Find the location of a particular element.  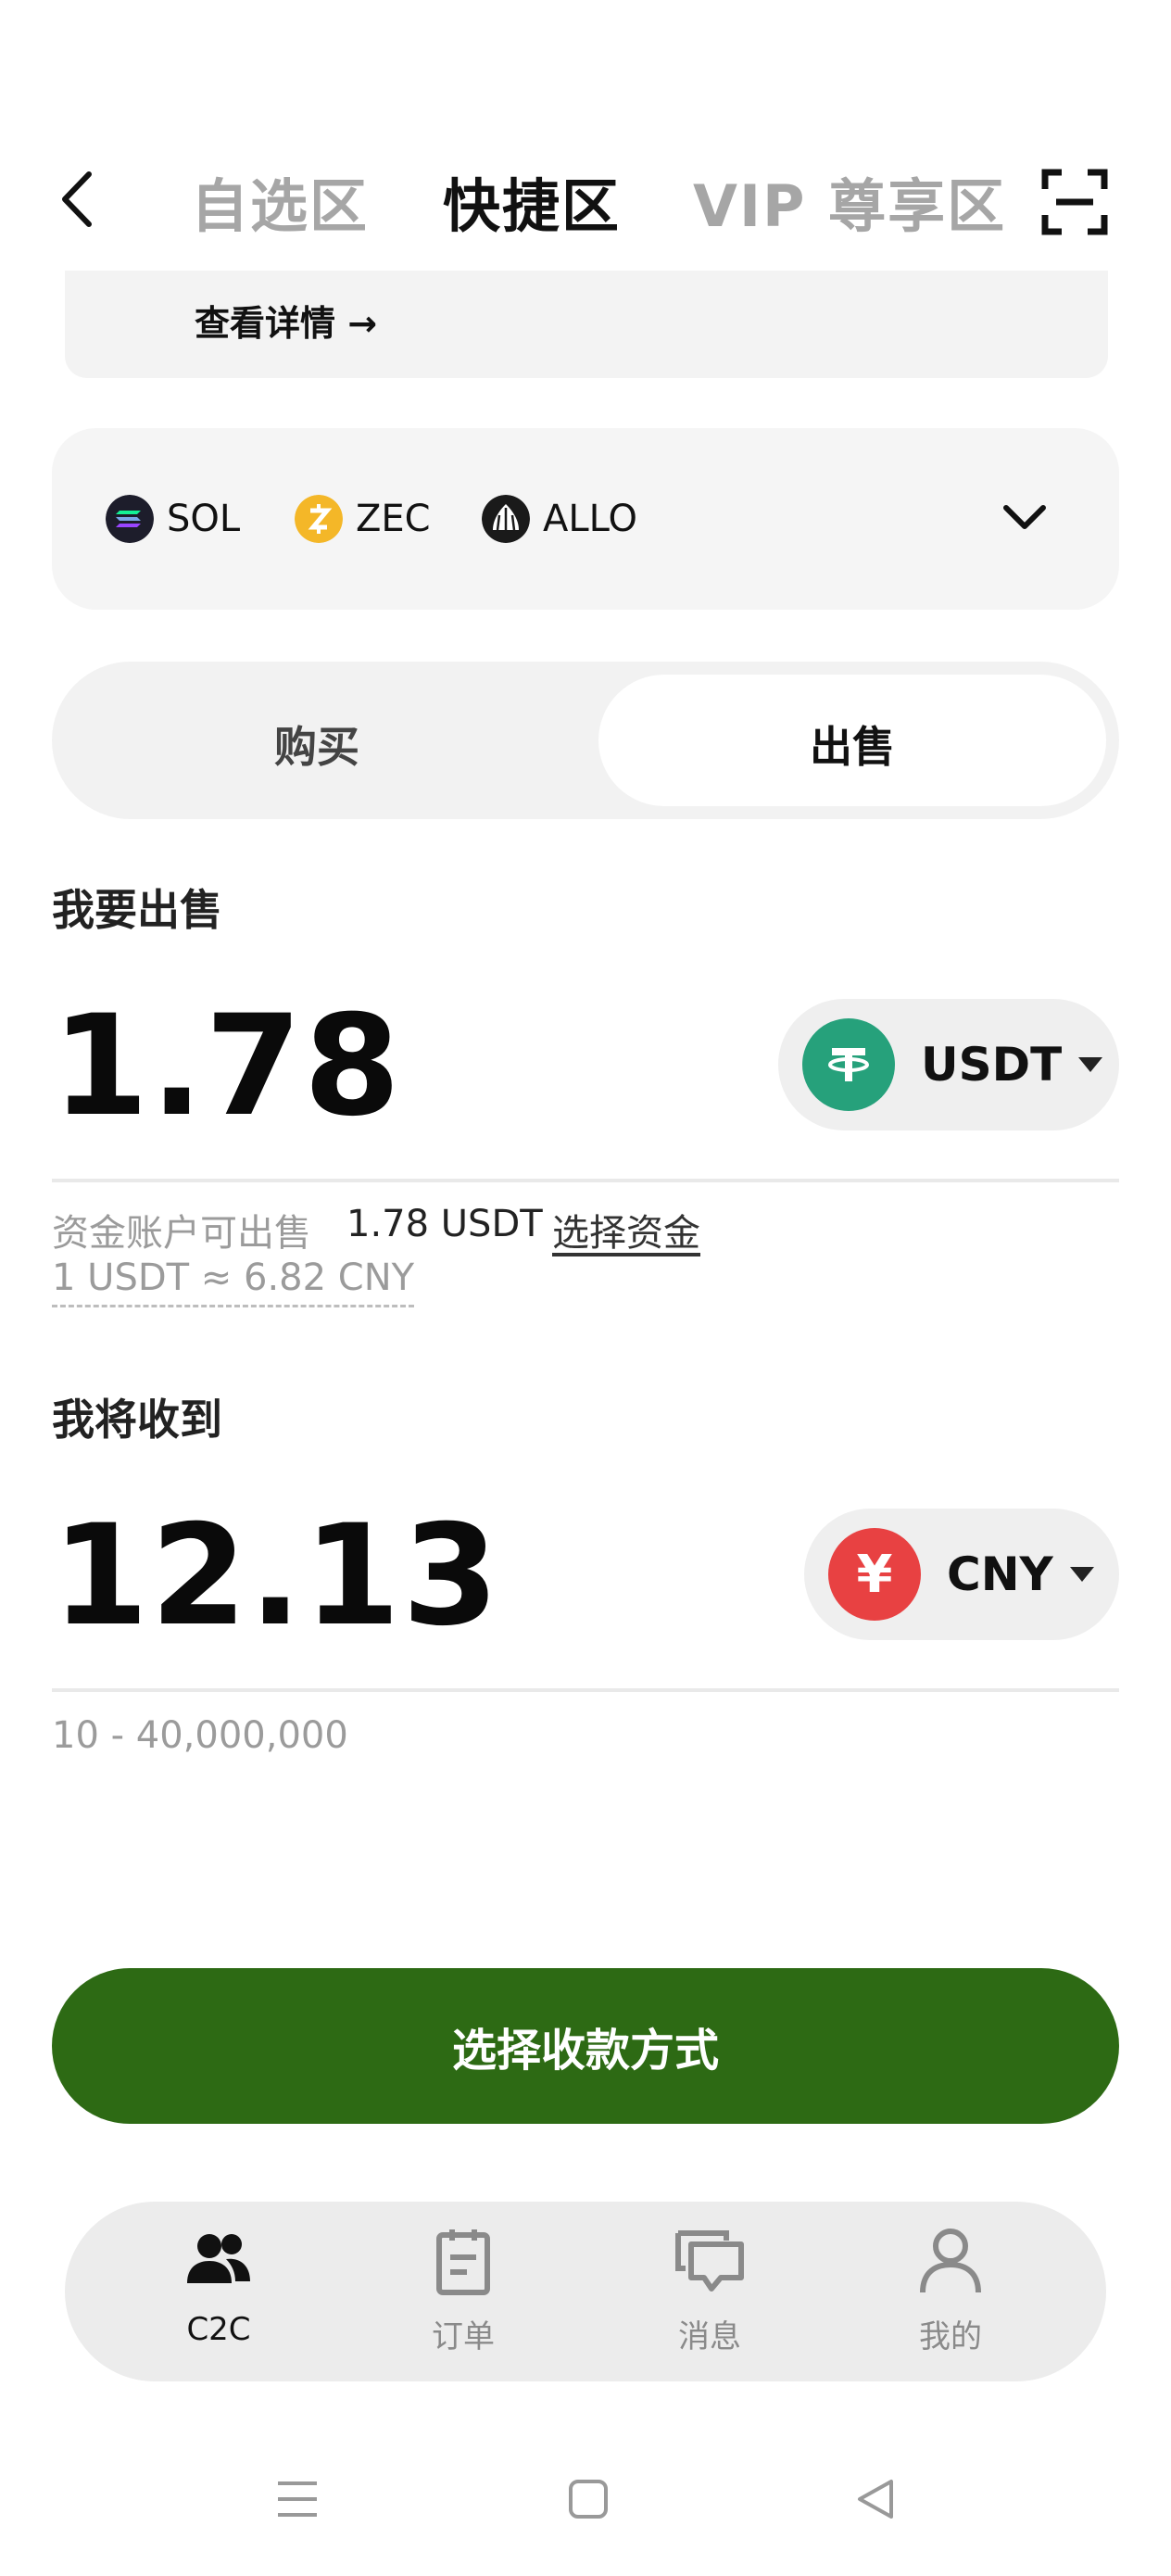

nav-orders: 订单 is located at coordinates (464, 2293).